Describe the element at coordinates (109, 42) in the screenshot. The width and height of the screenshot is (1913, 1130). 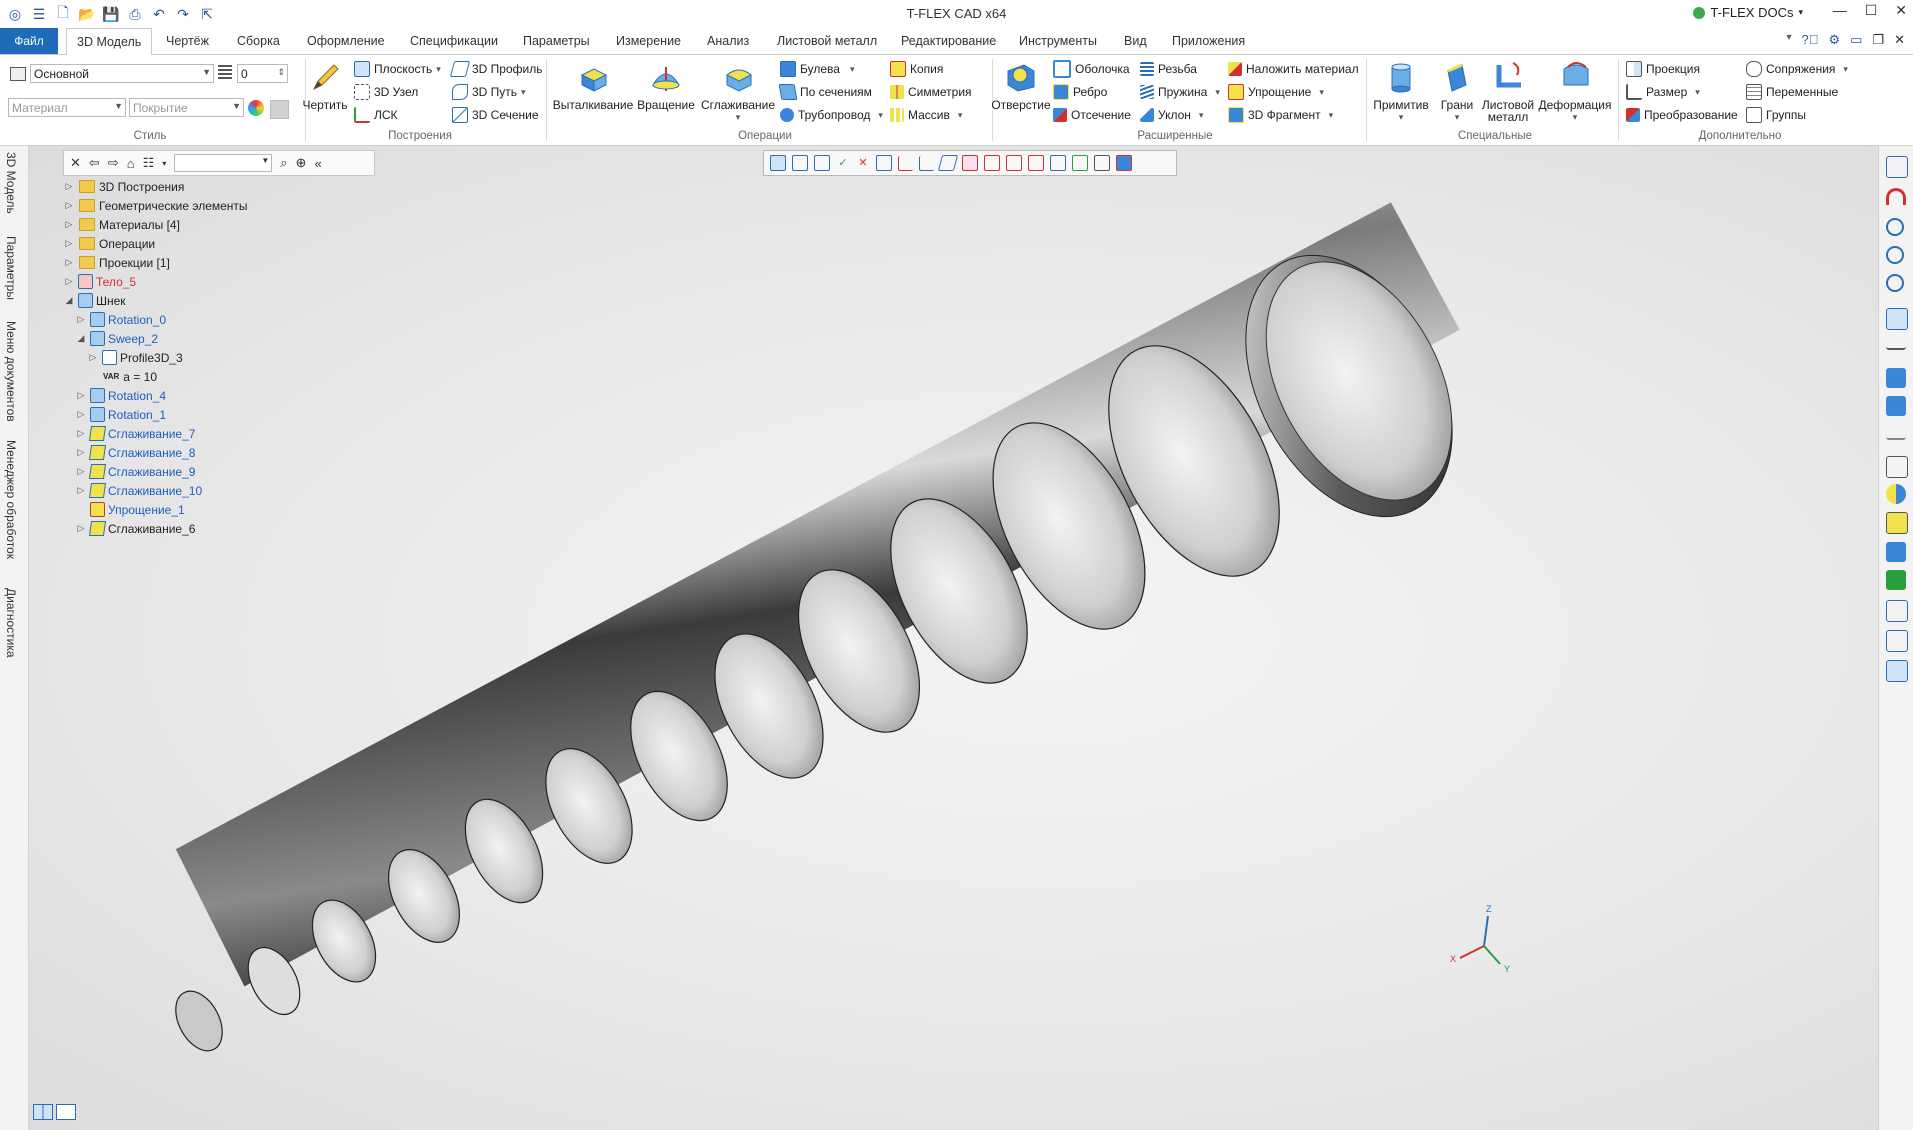
I see `tab-3d-model: 3D Модель` at that location.